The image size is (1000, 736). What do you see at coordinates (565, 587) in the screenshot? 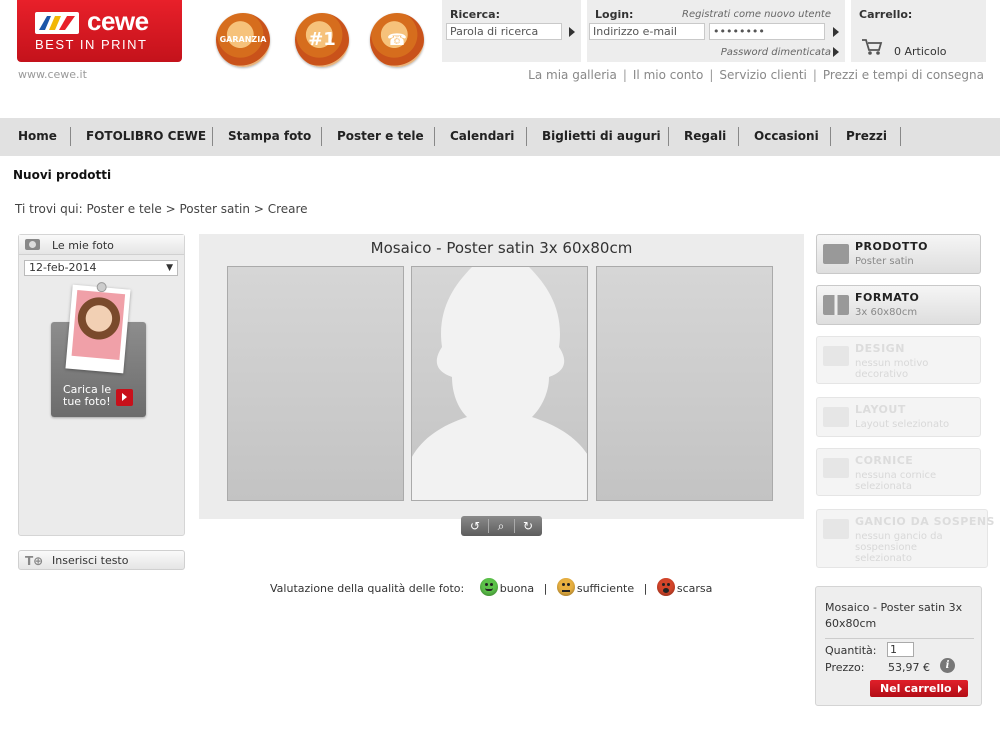
I see `ok-smiley-icon` at bounding box center [565, 587].